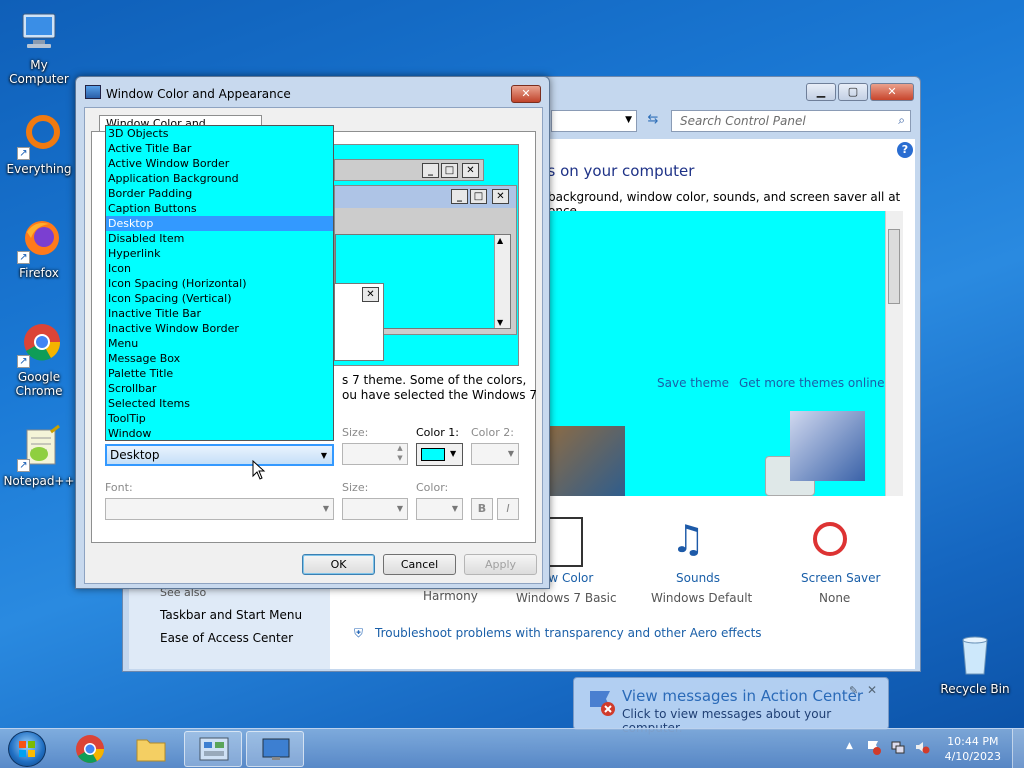 This screenshot has height=768, width=1024. What do you see at coordinates (39, 359) in the screenshot?
I see `desktop-icon-chrome: ↗ Google Chrome` at bounding box center [39, 359].